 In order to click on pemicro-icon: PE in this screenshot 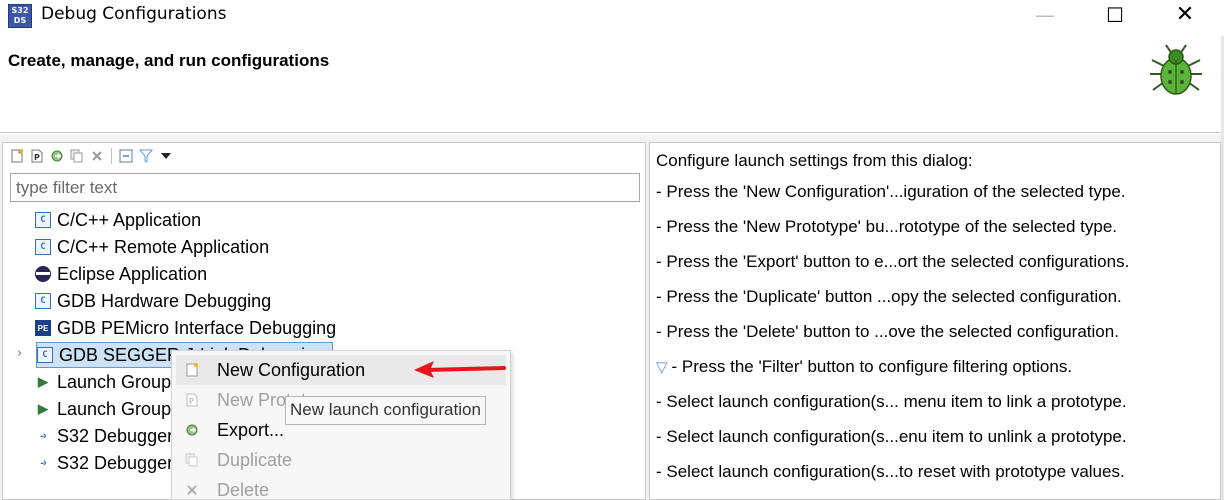, I will do `click(43, 328)`.